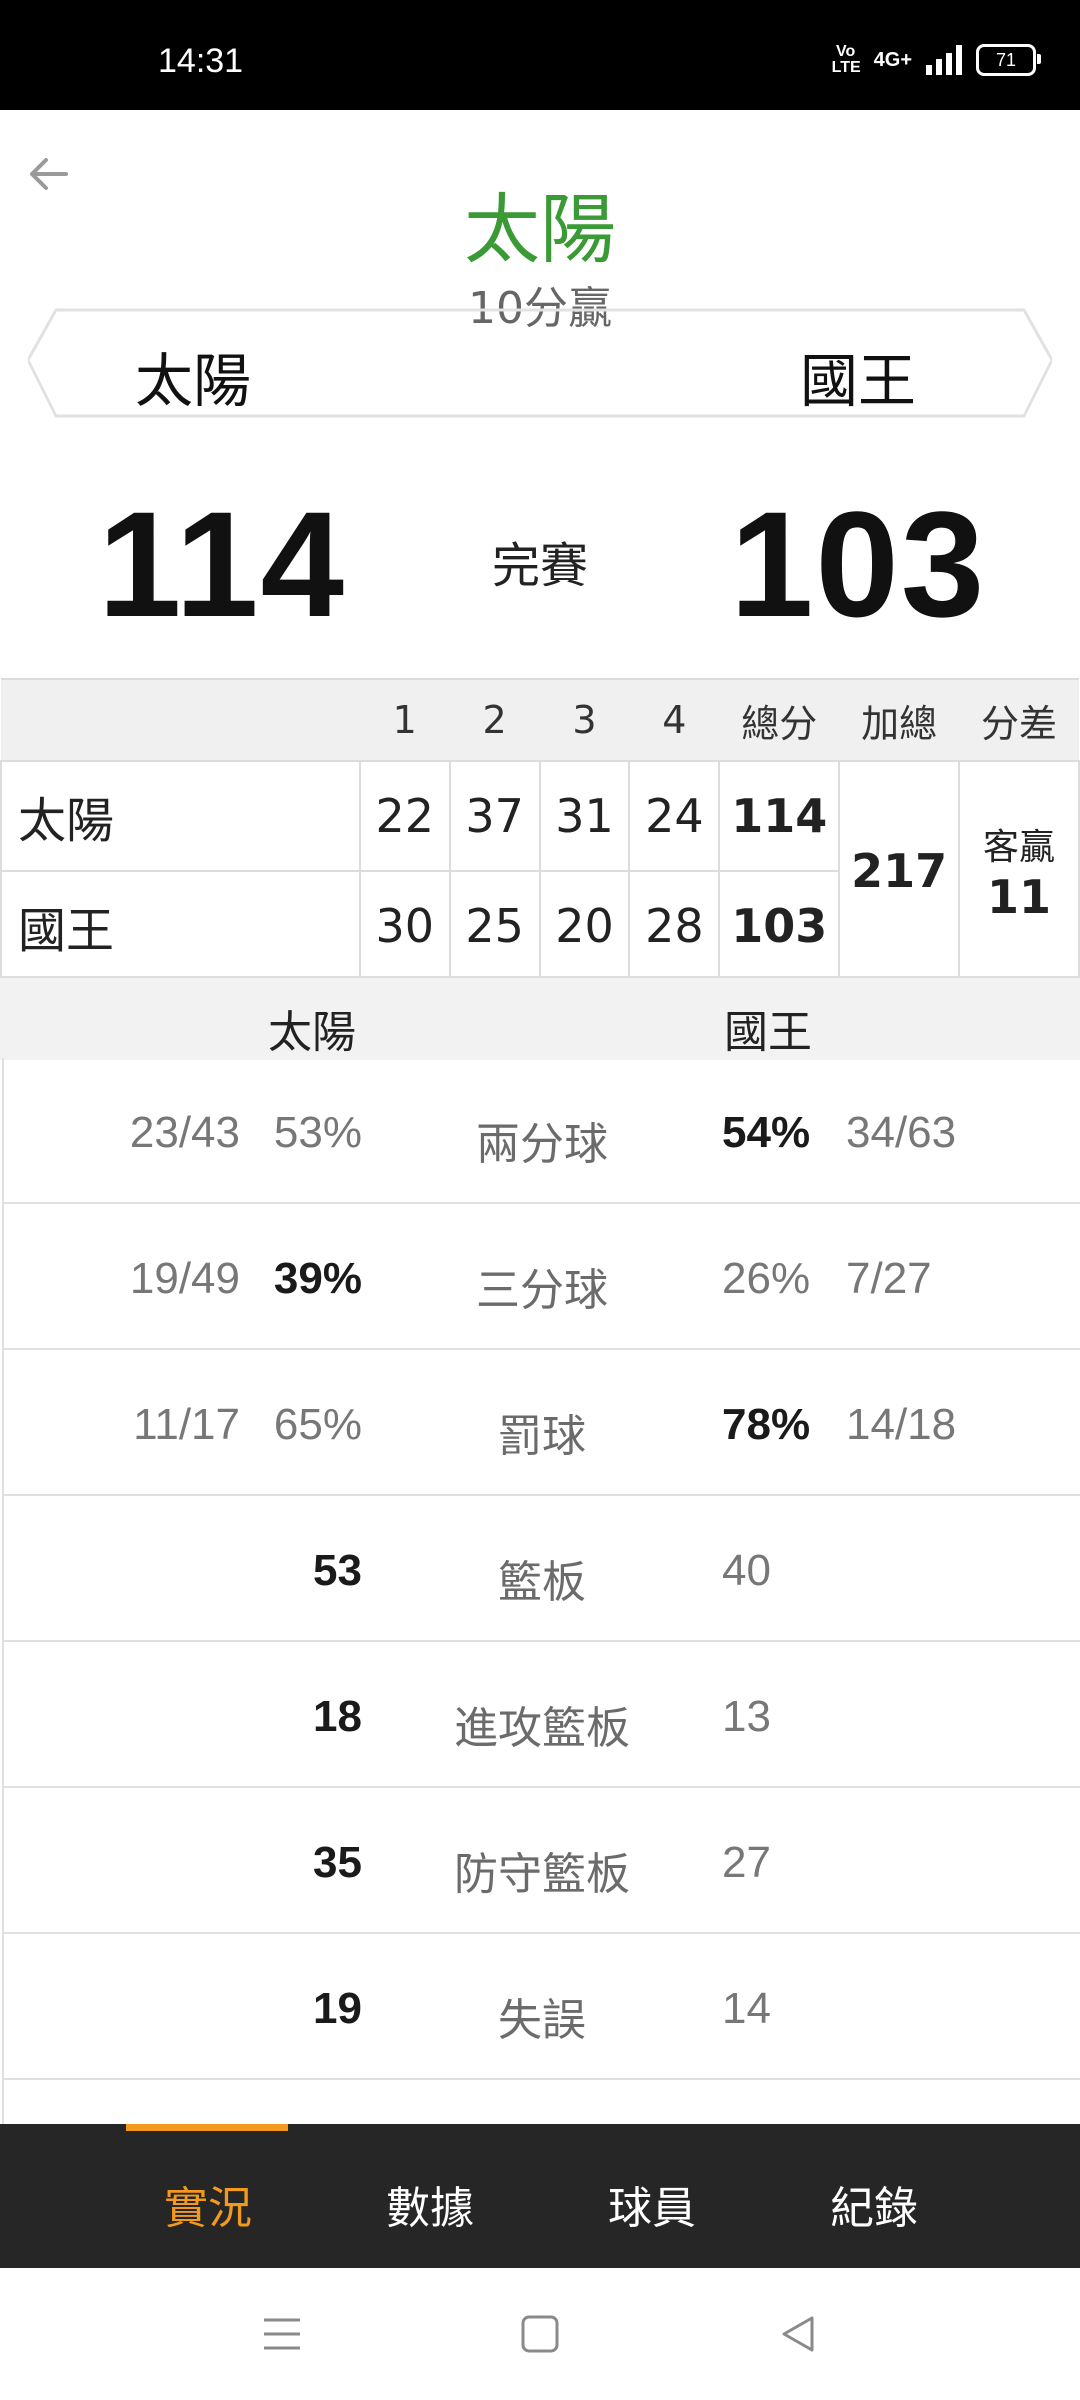 This screenshot has height=2400, width=1080. I want to click on total-cell: 103, so click(779, 926).